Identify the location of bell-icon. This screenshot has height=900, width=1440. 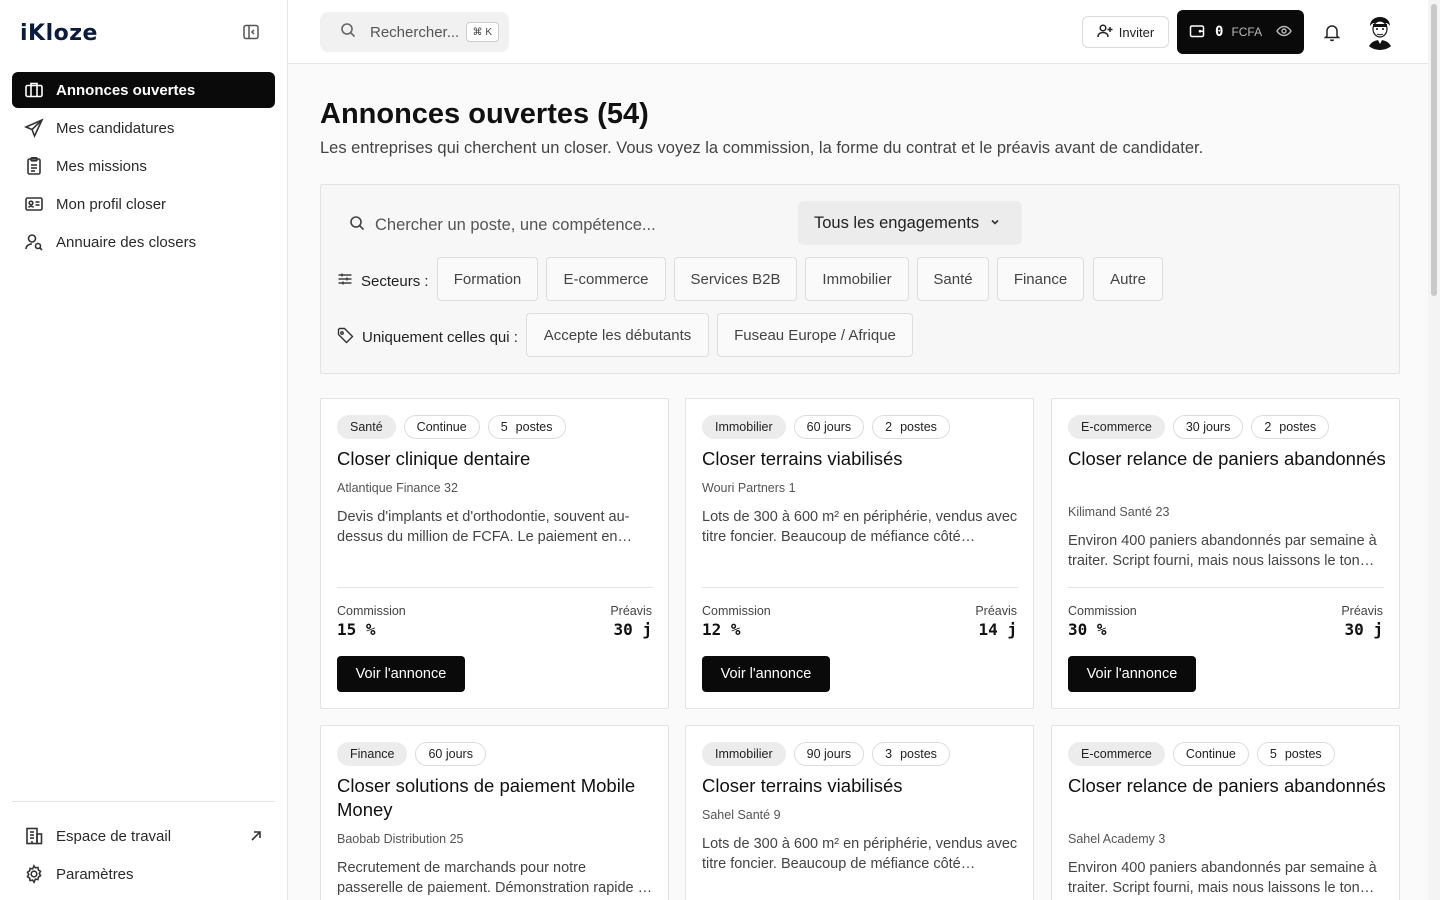
(1332, 32).